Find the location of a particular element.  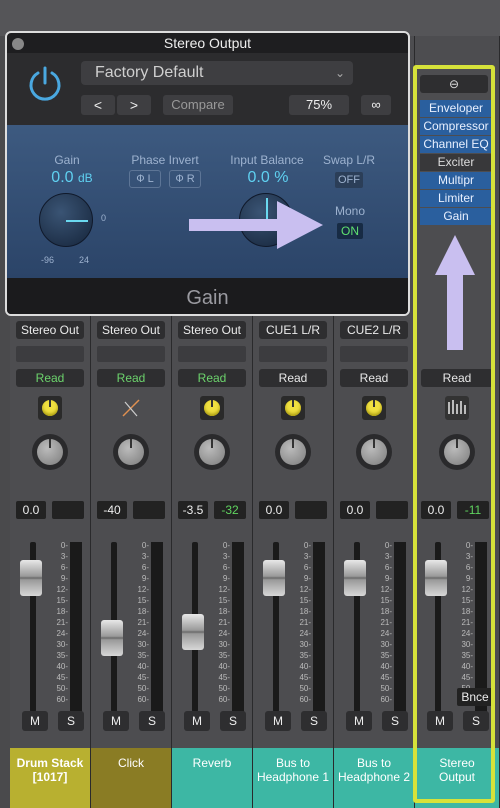

preset-label: Factory Default is located at coordinates (149, 72).